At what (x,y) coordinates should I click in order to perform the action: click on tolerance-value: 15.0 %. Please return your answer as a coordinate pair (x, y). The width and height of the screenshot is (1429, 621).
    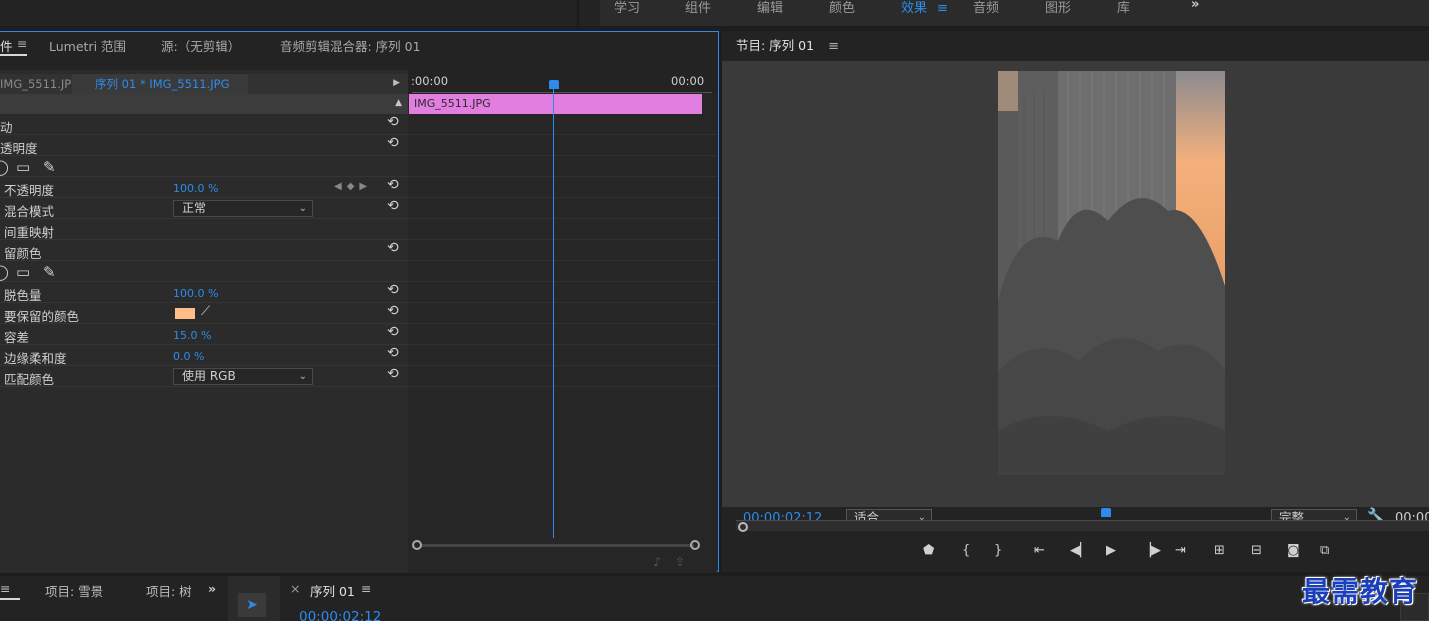
    Looking at the image, I should click on (192, 335).